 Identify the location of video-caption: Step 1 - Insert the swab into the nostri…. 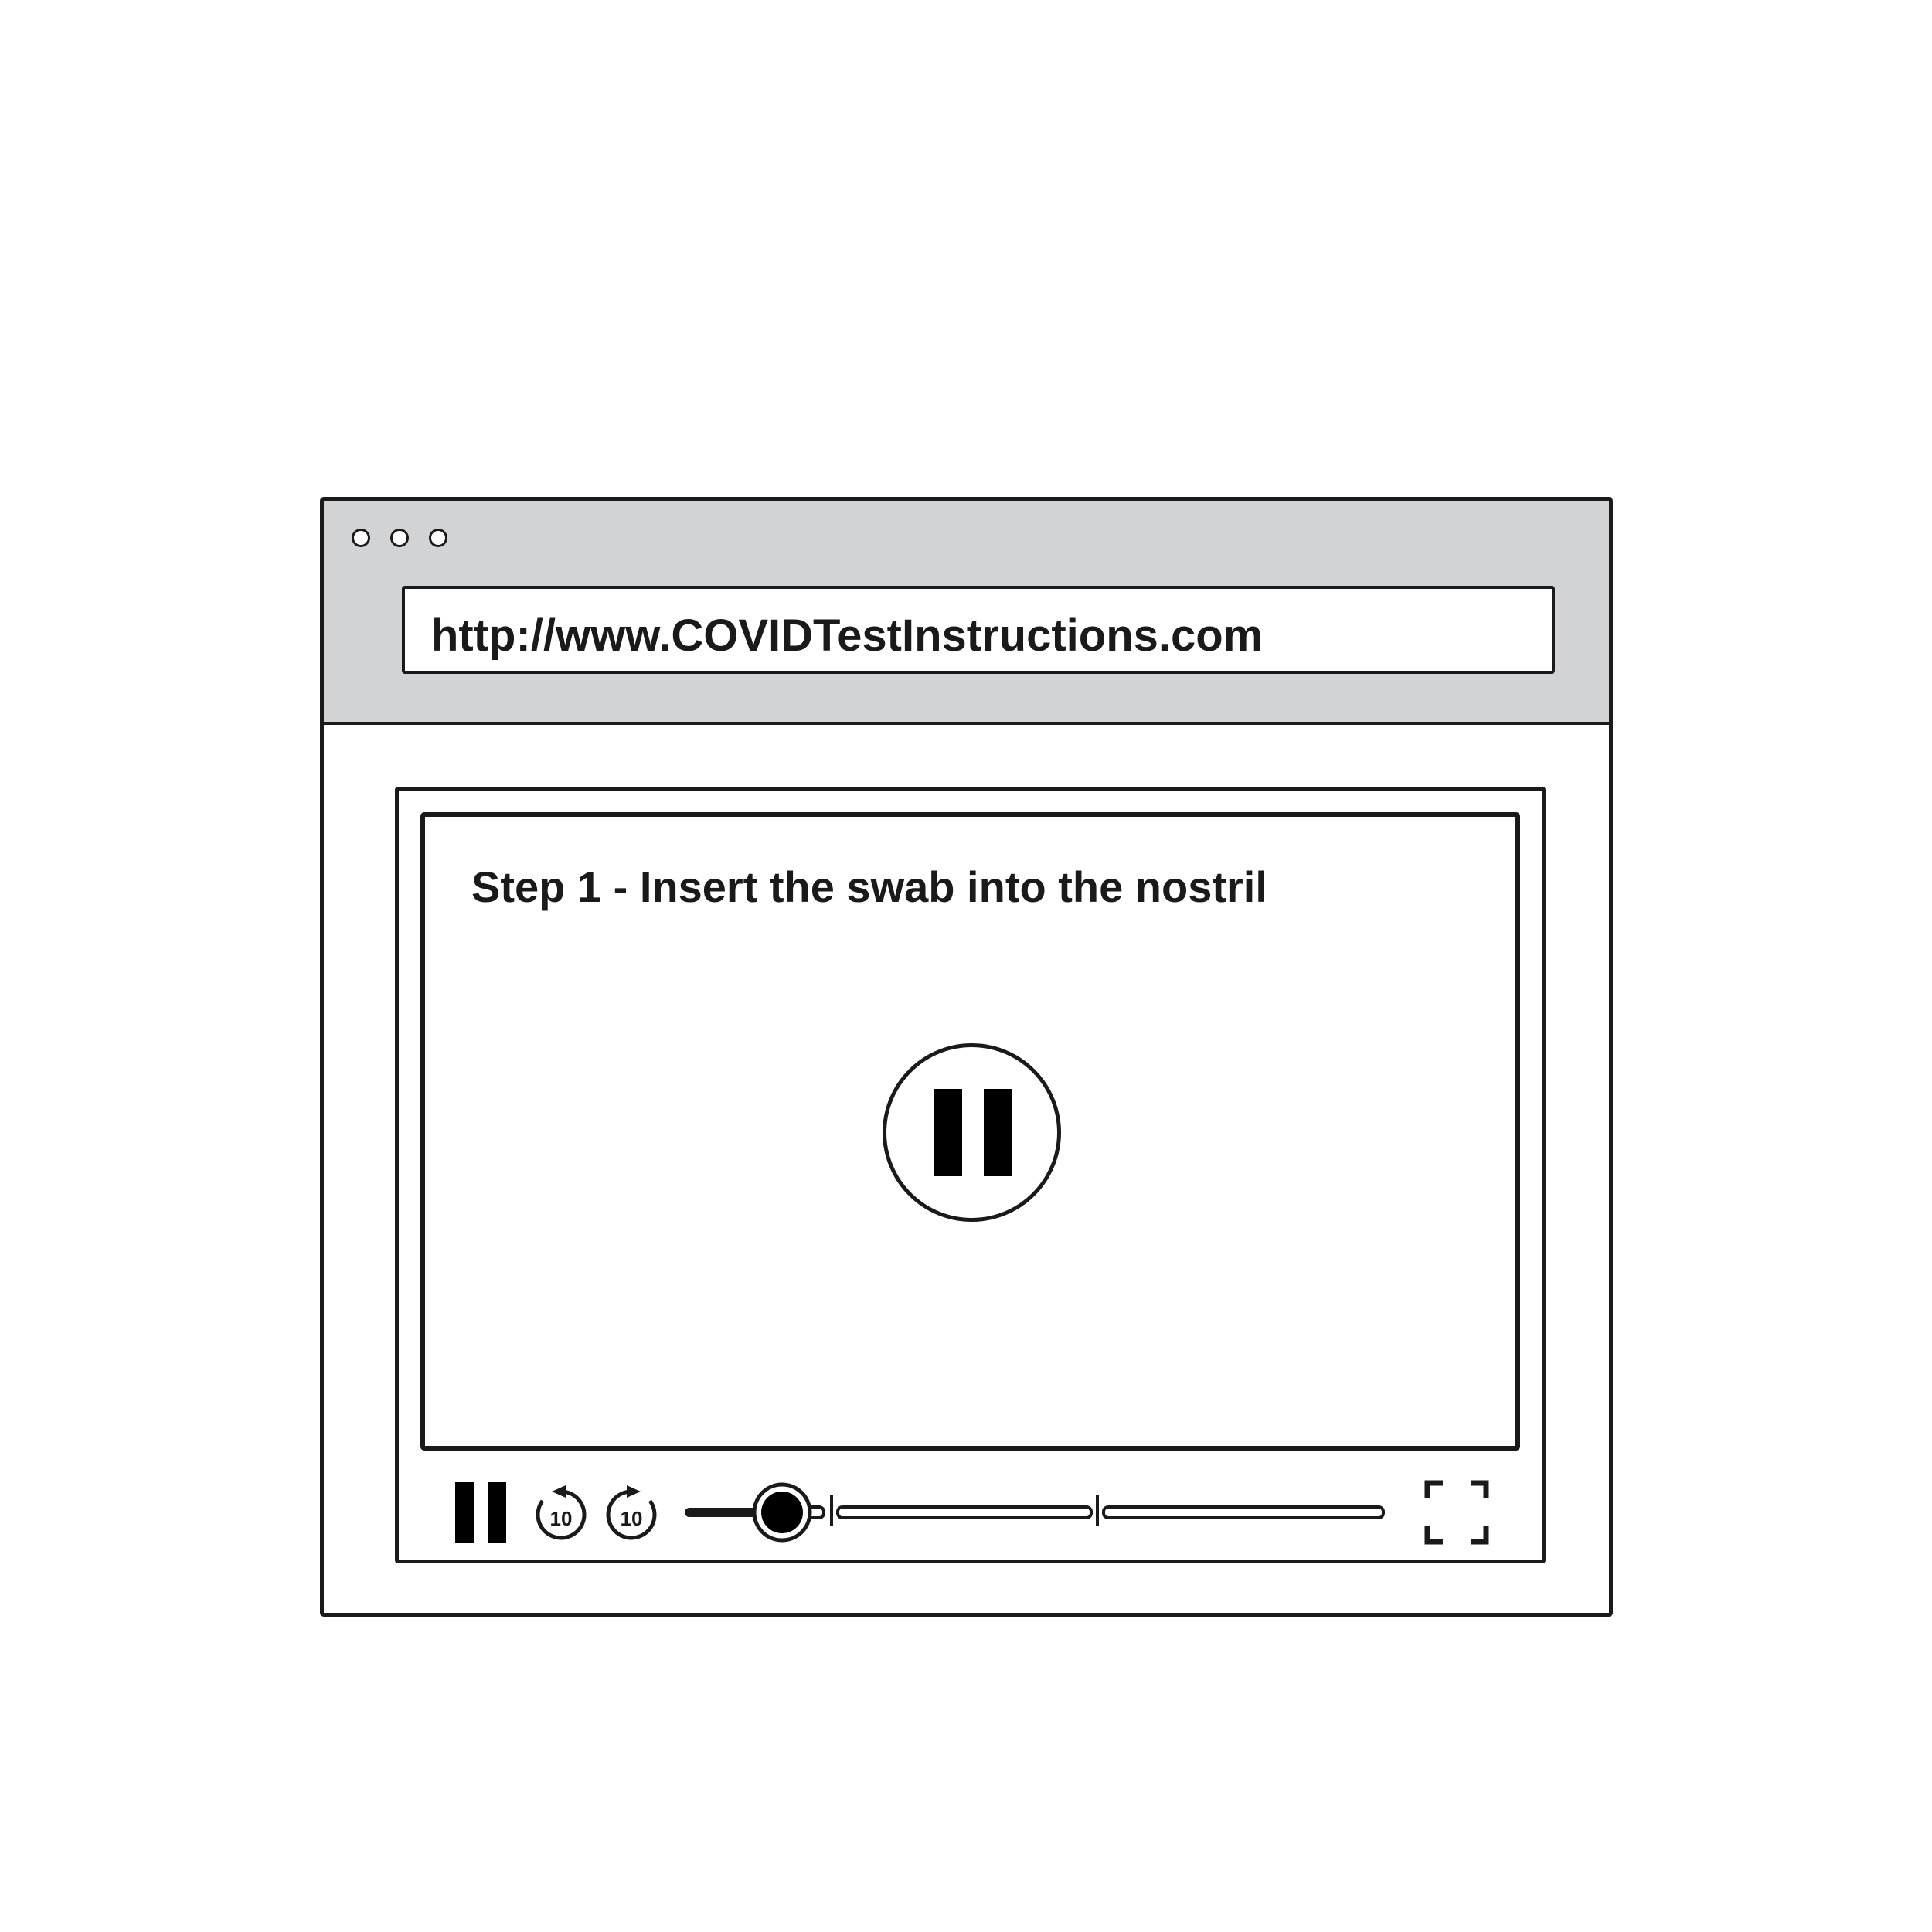
(869, 886).